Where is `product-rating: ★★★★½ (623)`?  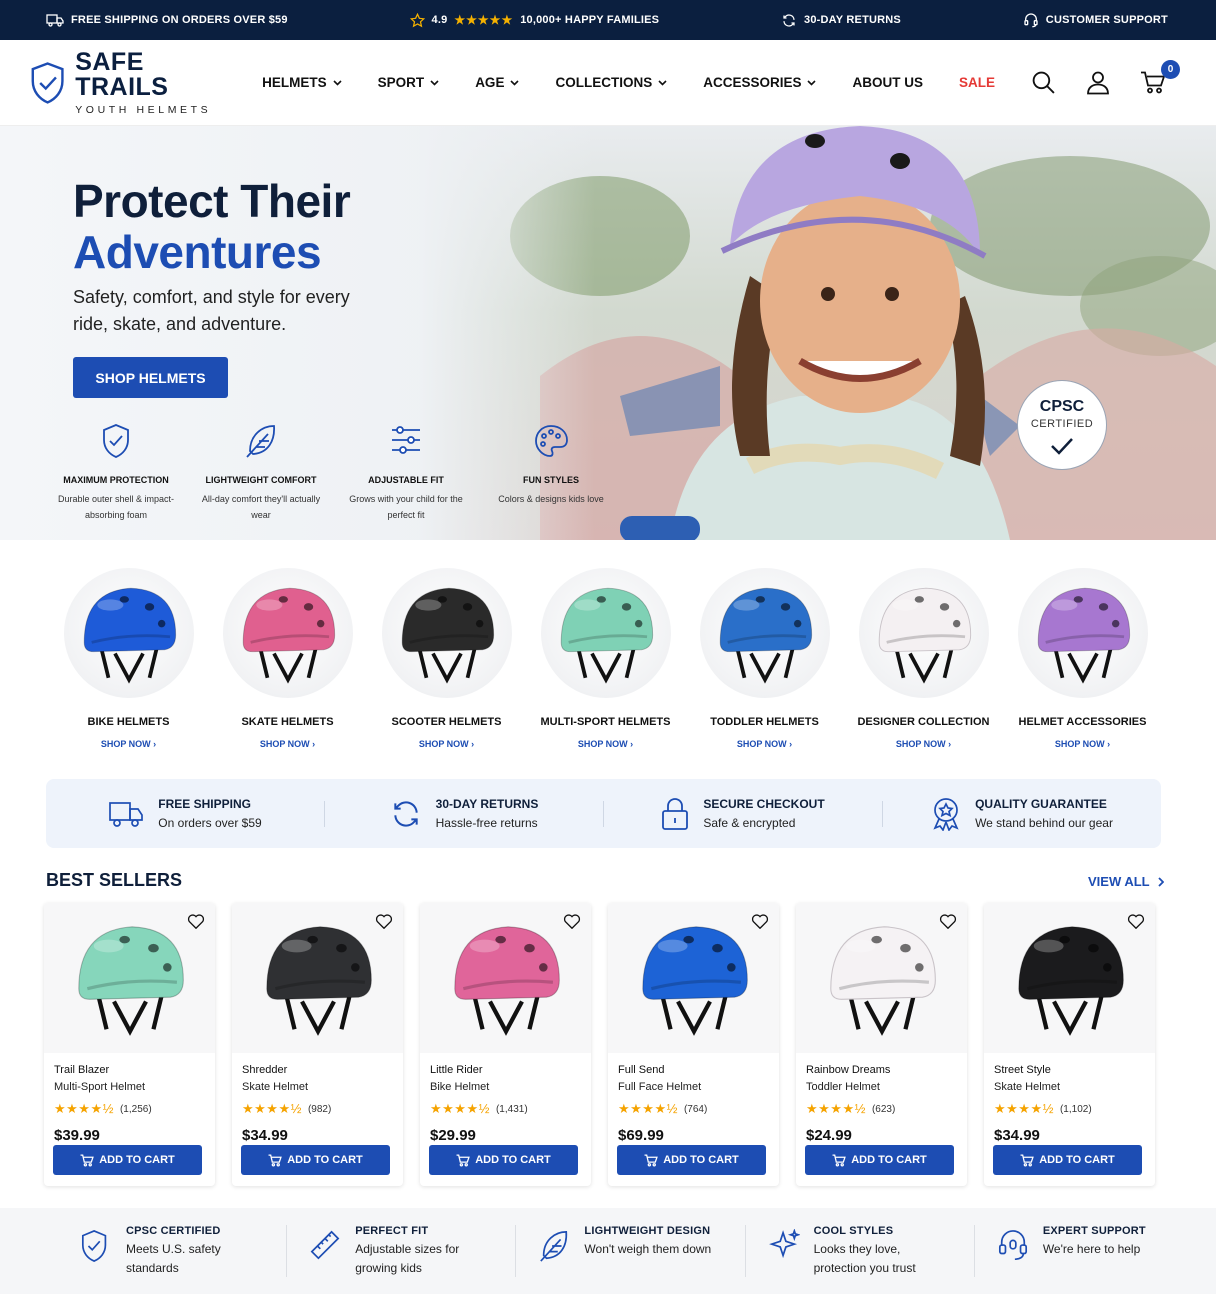
product-rating: ★★★★½ (623) is located at coordinates (886, 1109).